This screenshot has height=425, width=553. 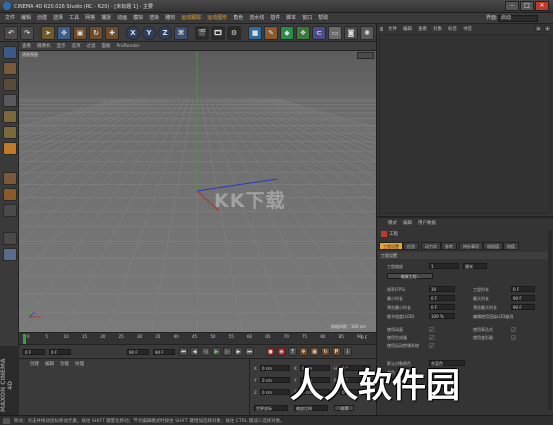 What do you see at coordinates (165, 32) in the screenshot?
I see `axis-z-button: Z` at bounding box center [165, 32].